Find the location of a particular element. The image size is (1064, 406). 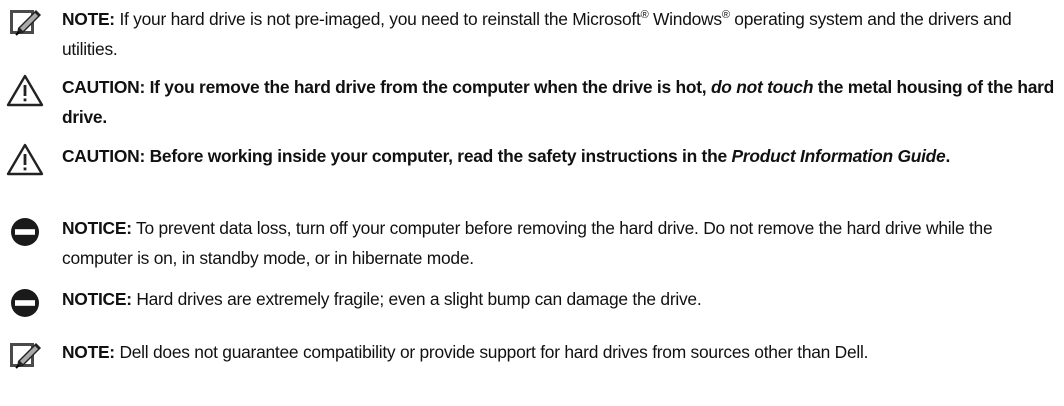

note-body: Windows is located at coordinates (685, 19).